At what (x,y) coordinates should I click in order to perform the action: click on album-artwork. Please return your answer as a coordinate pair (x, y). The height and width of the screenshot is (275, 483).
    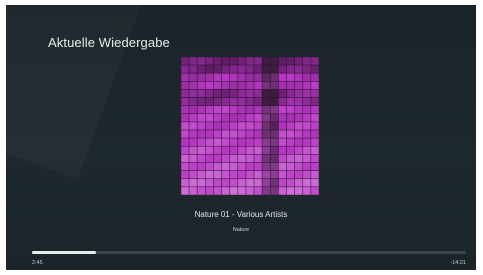
    Looking at the image, I should click on (250, 126).